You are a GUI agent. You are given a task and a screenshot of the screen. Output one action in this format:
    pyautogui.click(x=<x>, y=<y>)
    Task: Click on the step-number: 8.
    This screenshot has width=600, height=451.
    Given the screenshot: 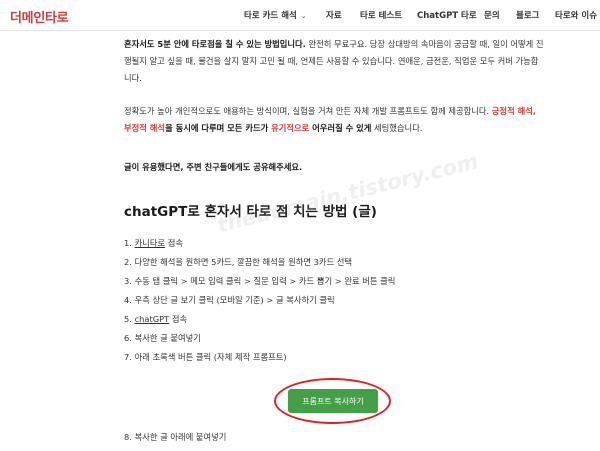 What is the action you would take?
    pyautogui.click(x=128, y=437)
    